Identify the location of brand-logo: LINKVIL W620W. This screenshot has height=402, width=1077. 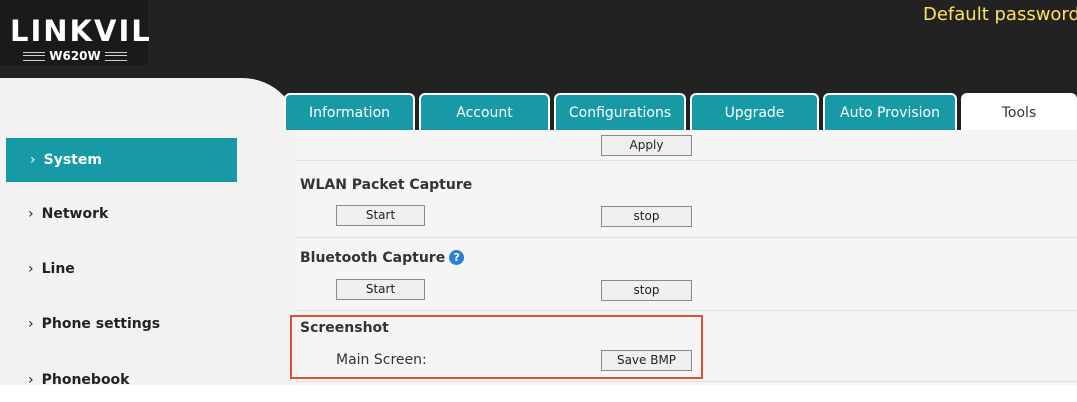
(75, 32).